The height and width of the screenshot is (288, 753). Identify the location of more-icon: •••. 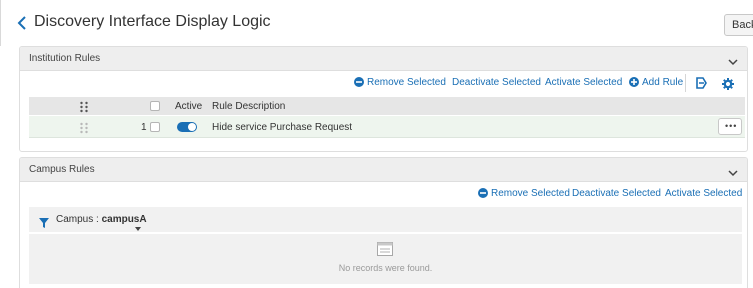
(731, 126).